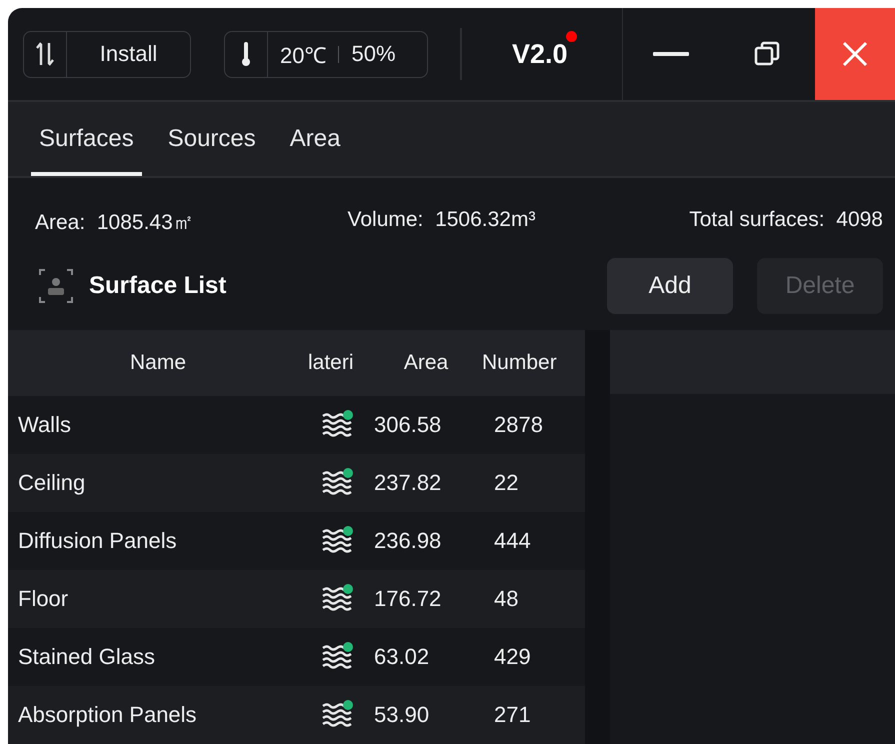  I want to click on stat-text: Area: 1085.43㎡, so click(114, 223).